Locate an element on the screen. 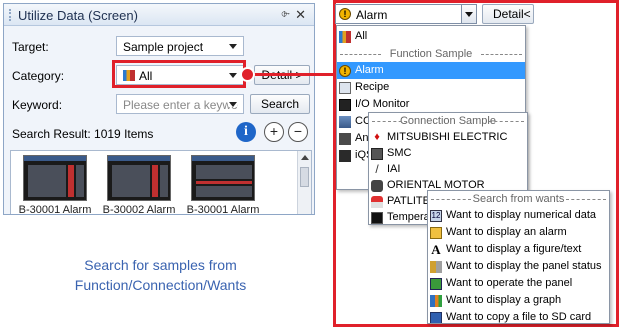 Image resolution: width=621 pixels, height=327 pixels. dropdown-item-all: All is located at coordinates (431, 36).